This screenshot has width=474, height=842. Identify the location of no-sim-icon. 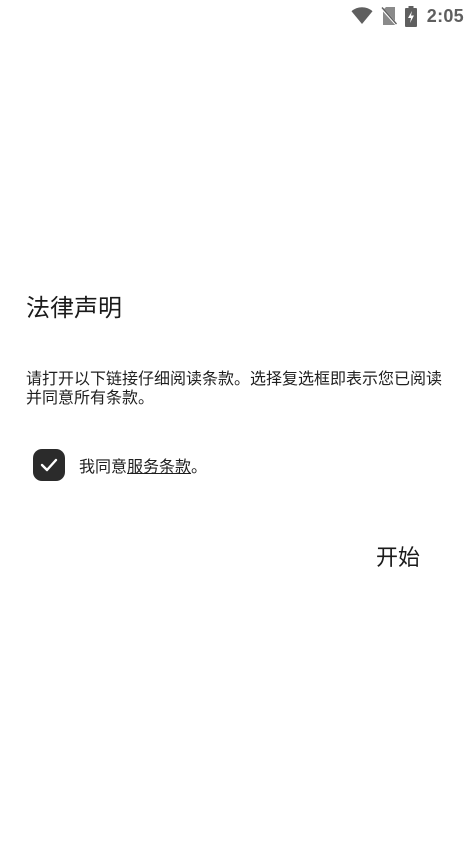
(388, 16).